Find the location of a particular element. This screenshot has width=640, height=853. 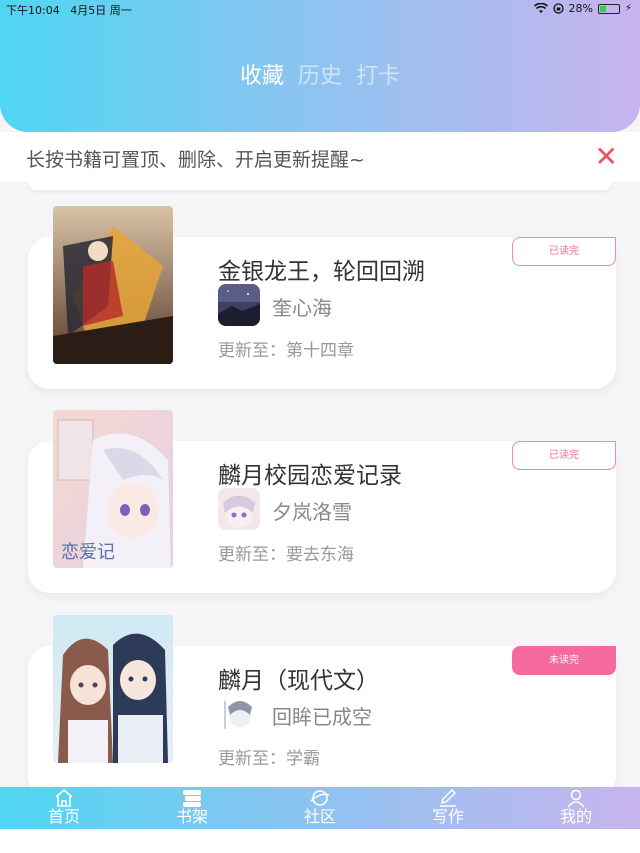

update-chapter: 第十四章 is located at coordinates (320, 351).